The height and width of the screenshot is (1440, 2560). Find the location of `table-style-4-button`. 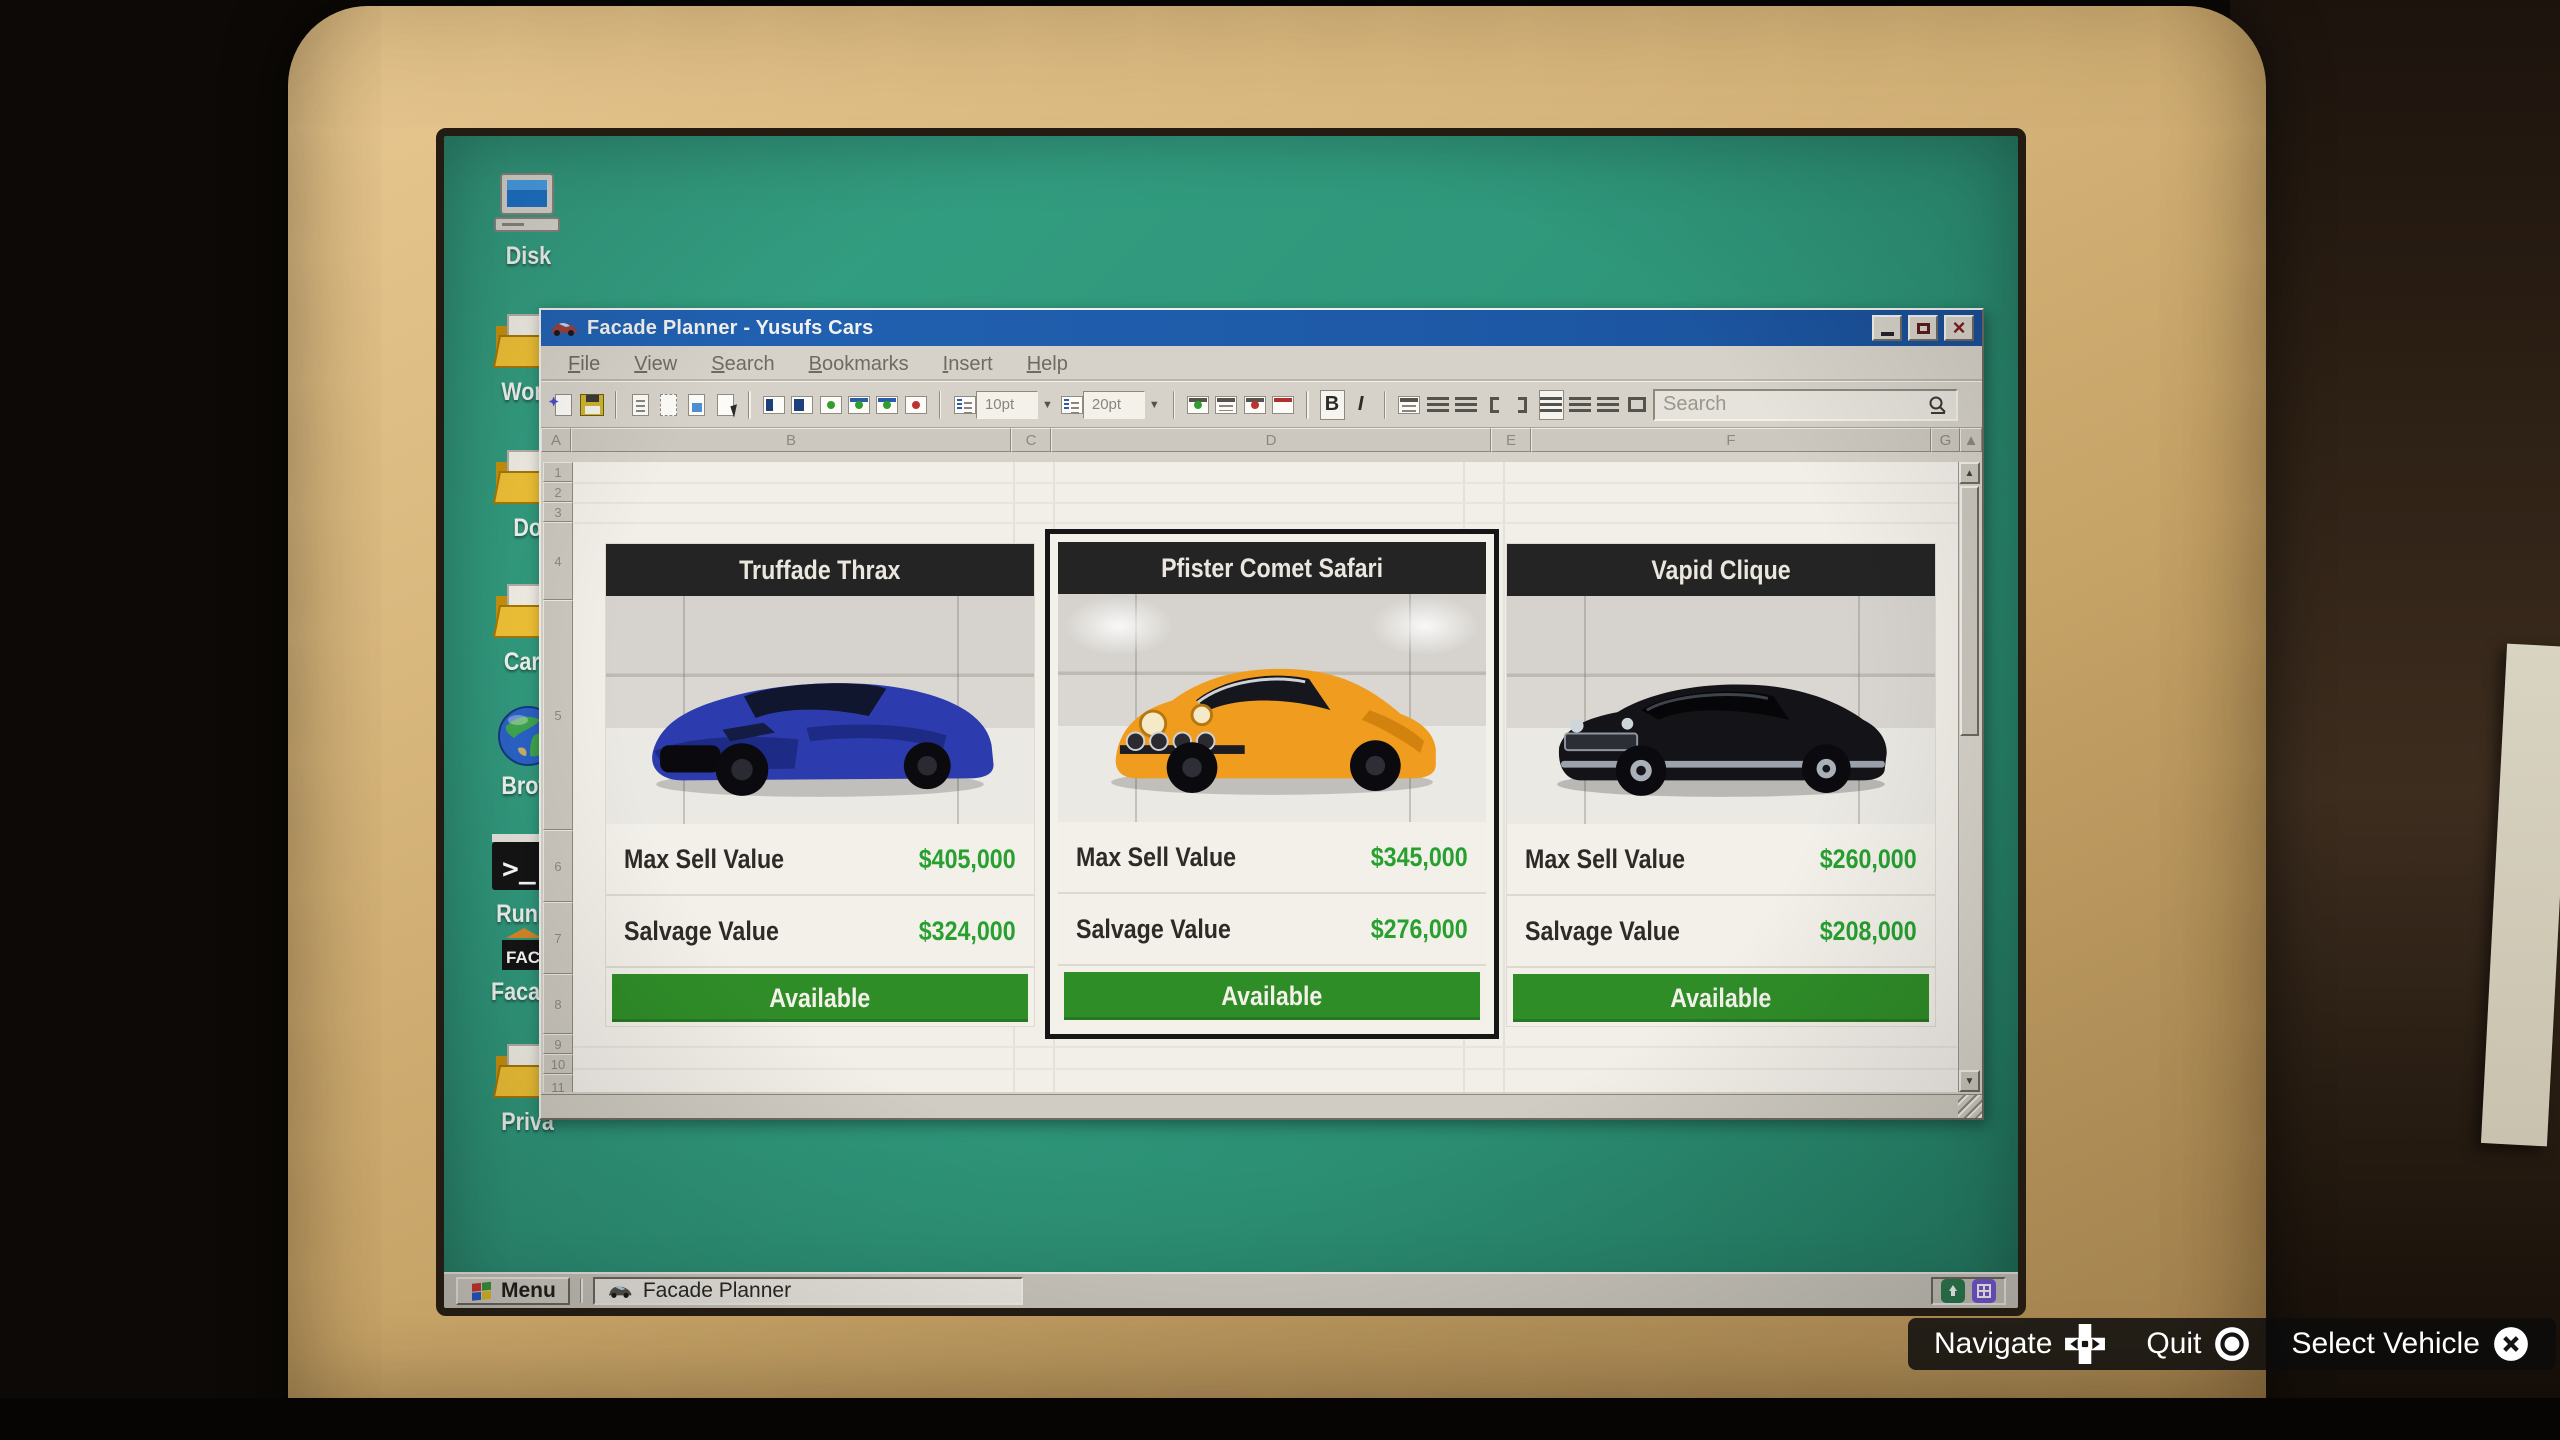

table-style-4-button is located at coordinates (1283, 405).